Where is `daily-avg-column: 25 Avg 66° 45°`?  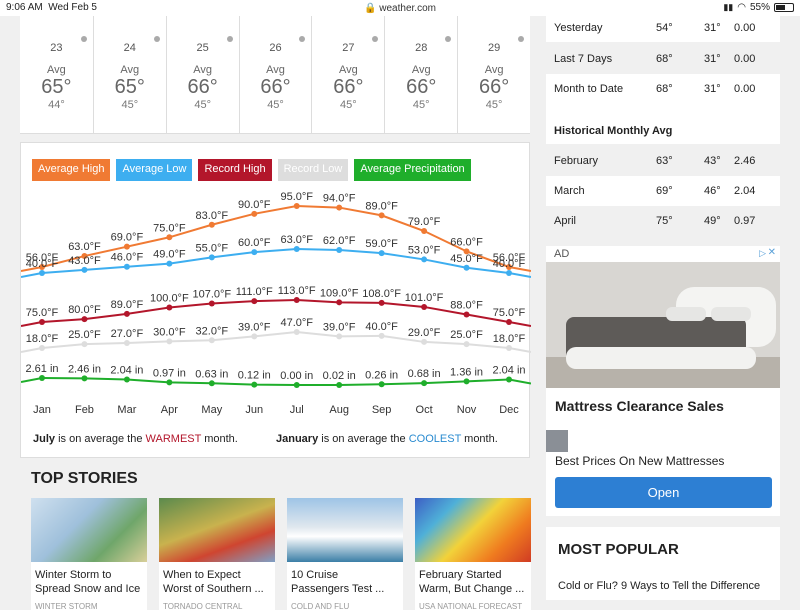 daily-avg-column: 25 Avg 66° 45° is located at coordinates (202, 74).